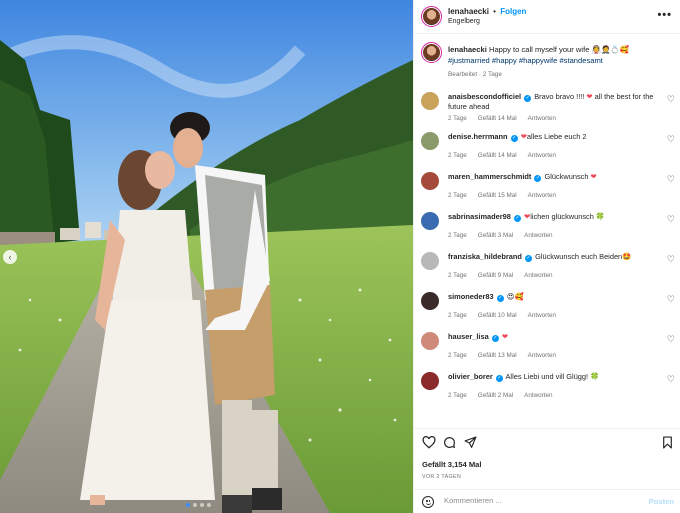  Describe the element at coordinates (568, 216) in the screenshot. I see `comment-body-rest: lichen glückwunsch 🍀` at that location.